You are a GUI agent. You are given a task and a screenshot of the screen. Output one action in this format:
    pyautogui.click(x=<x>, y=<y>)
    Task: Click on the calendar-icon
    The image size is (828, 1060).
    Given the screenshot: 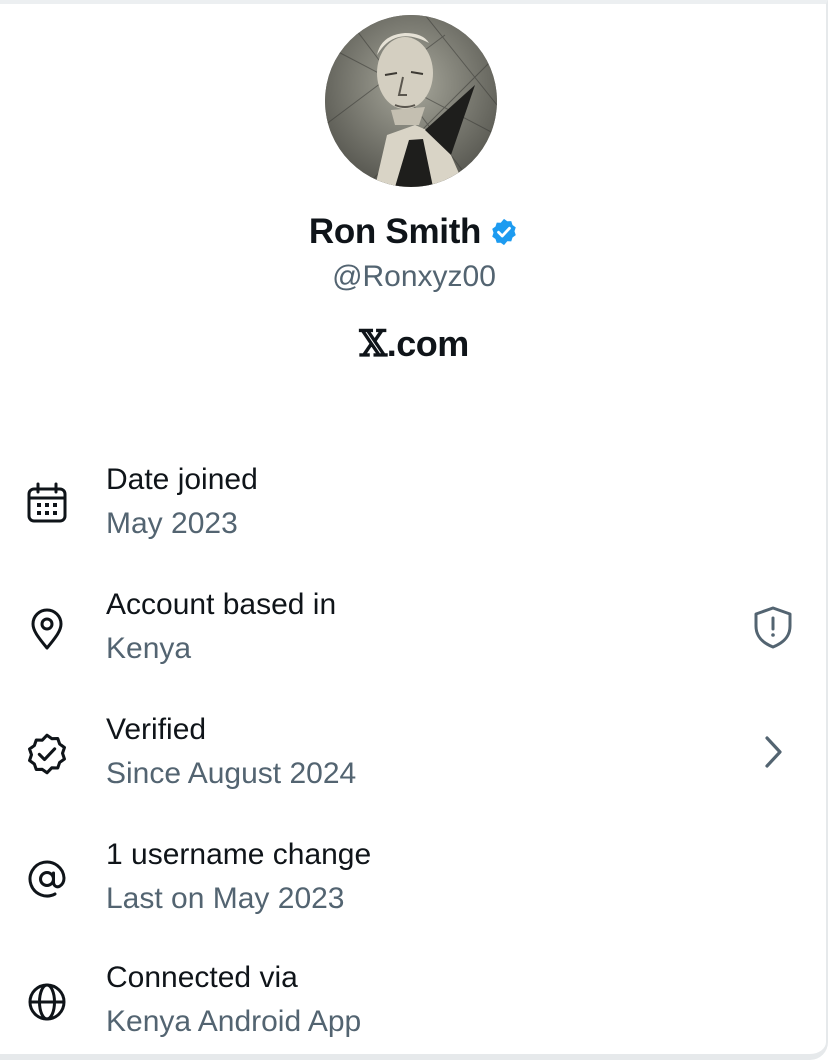 What is the action you would take?
    pyautogui.click(x=47, y=504)
    